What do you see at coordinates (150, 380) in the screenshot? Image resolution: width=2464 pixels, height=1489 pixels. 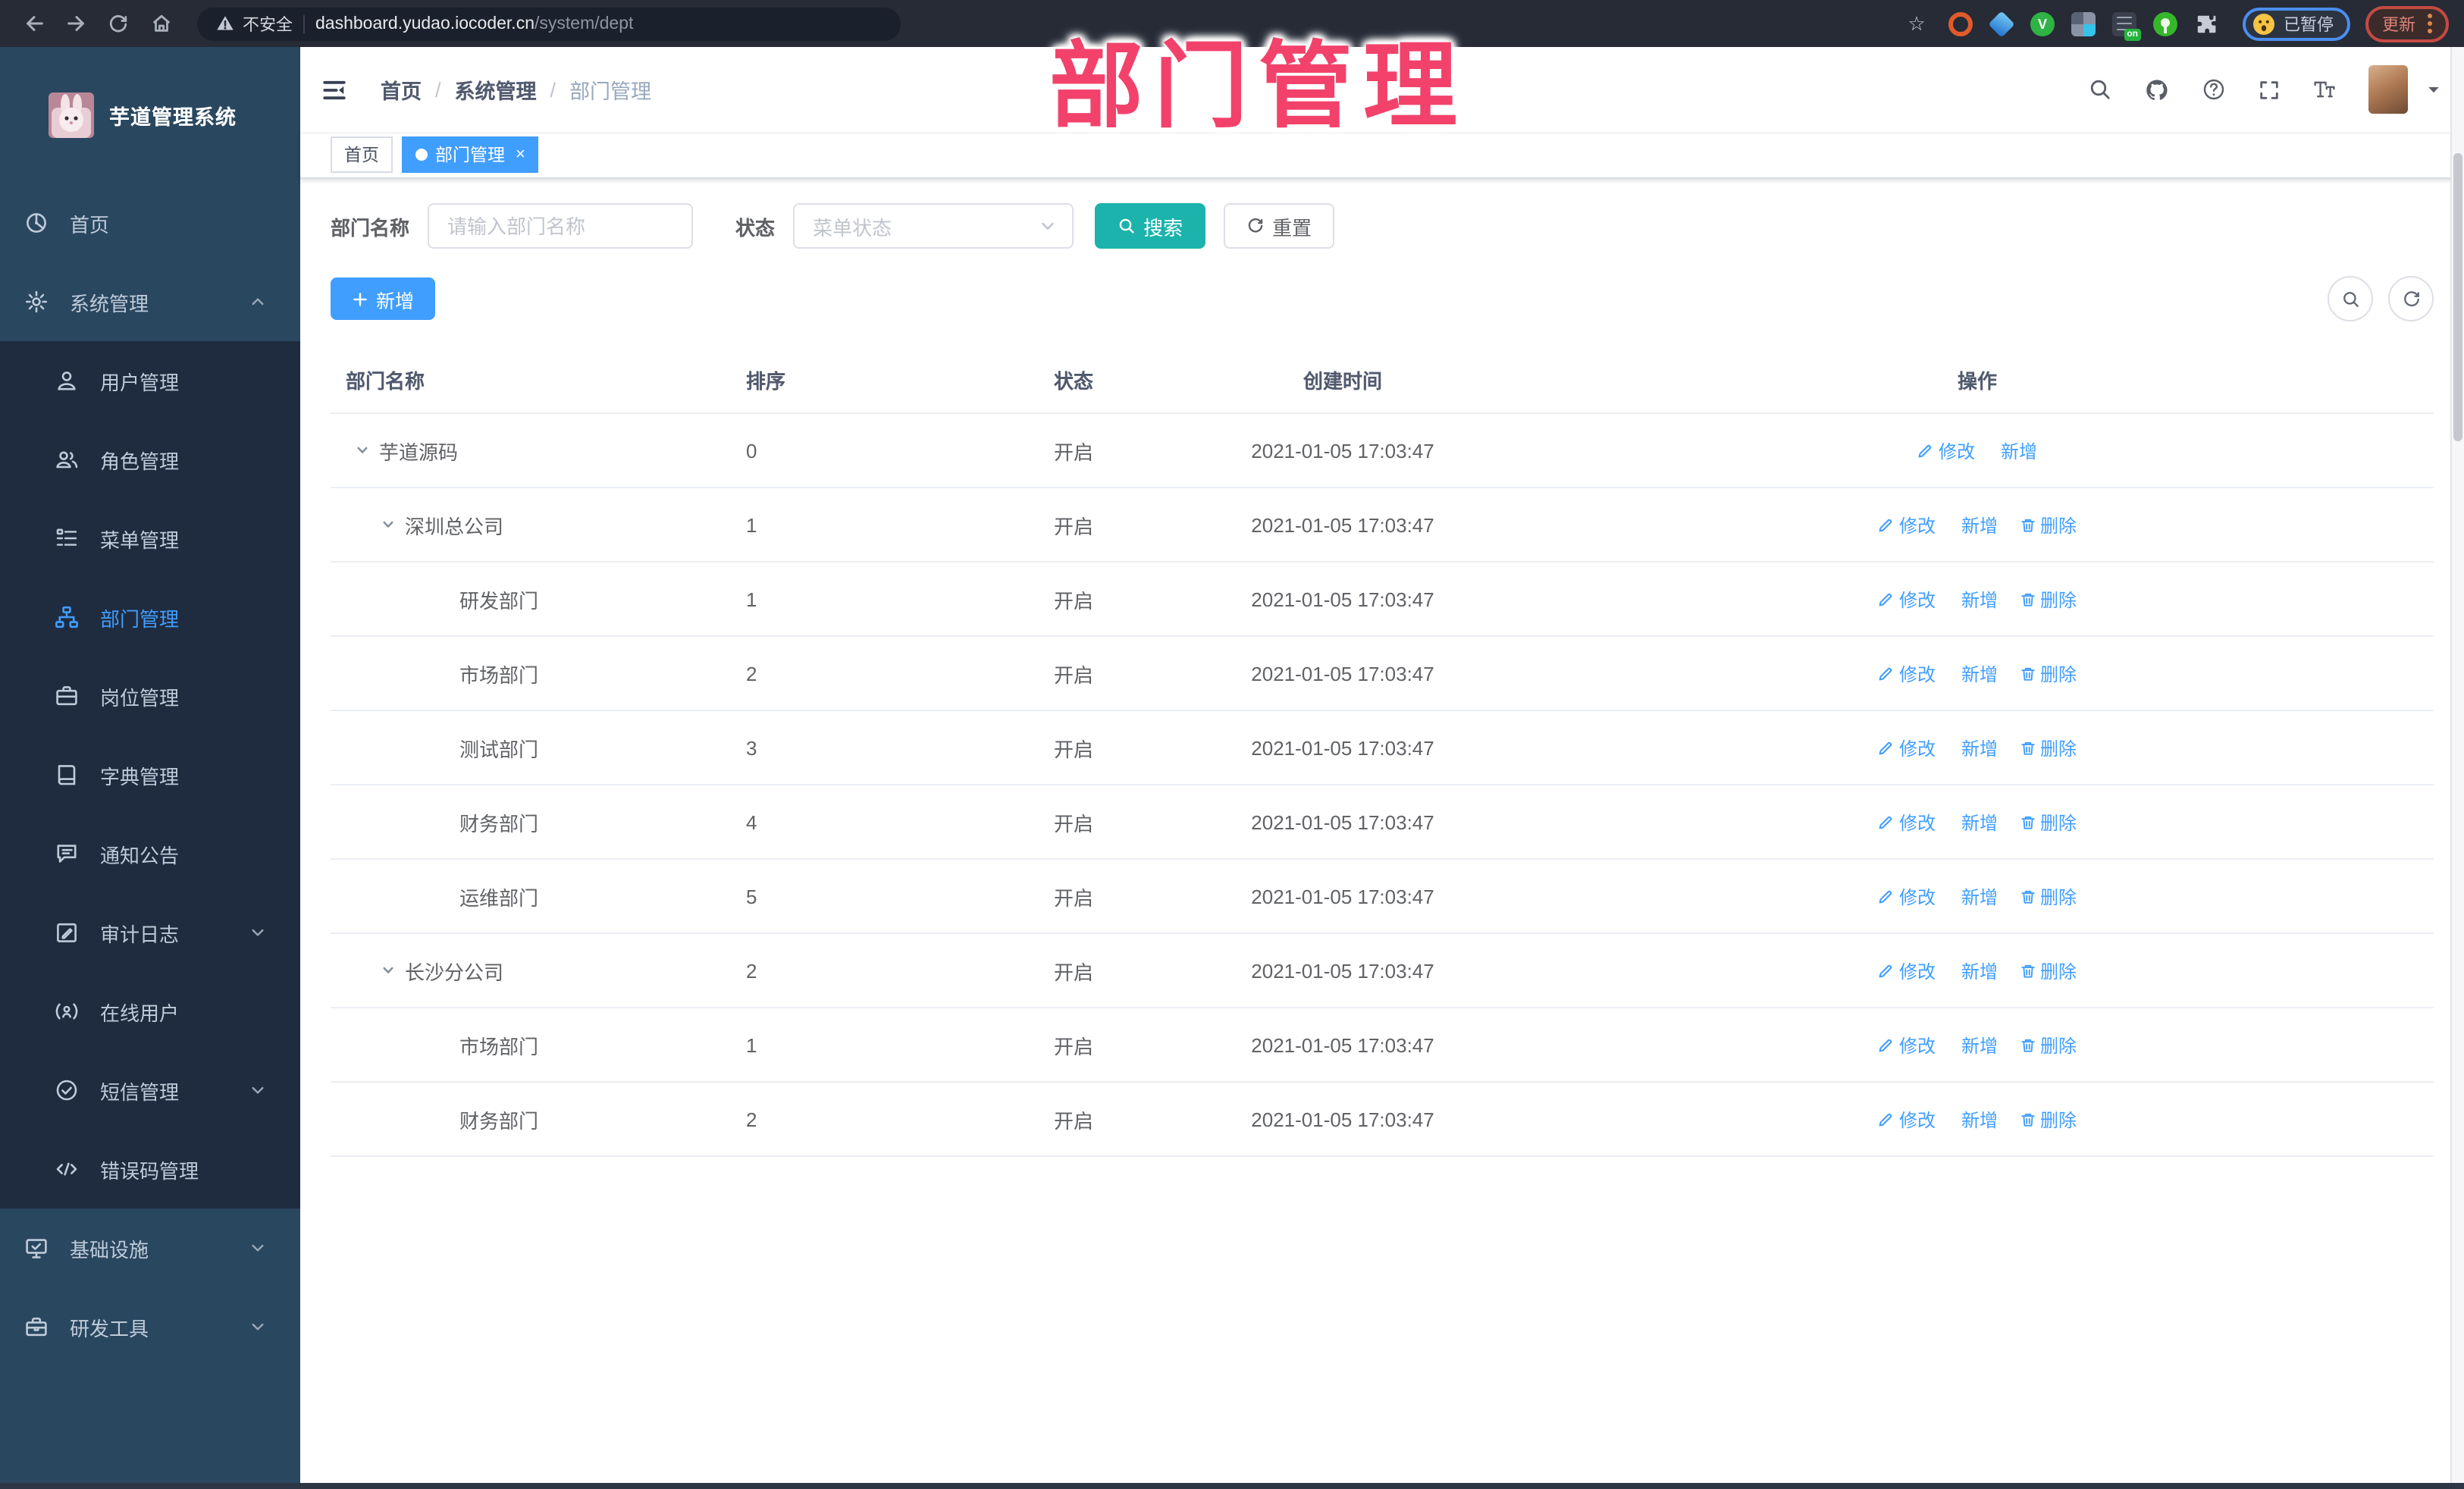 I see `sidebar-item-用户管理: 用户管理` at bounding box center [150, 380].